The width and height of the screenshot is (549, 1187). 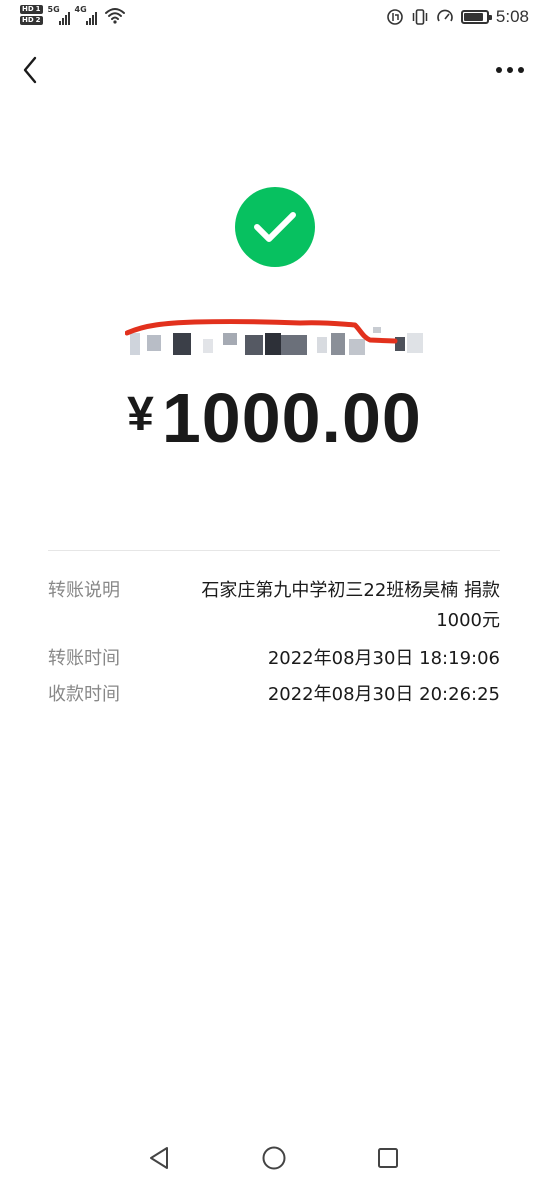 I want to click on battery-icon, so click(x=476, y=17).